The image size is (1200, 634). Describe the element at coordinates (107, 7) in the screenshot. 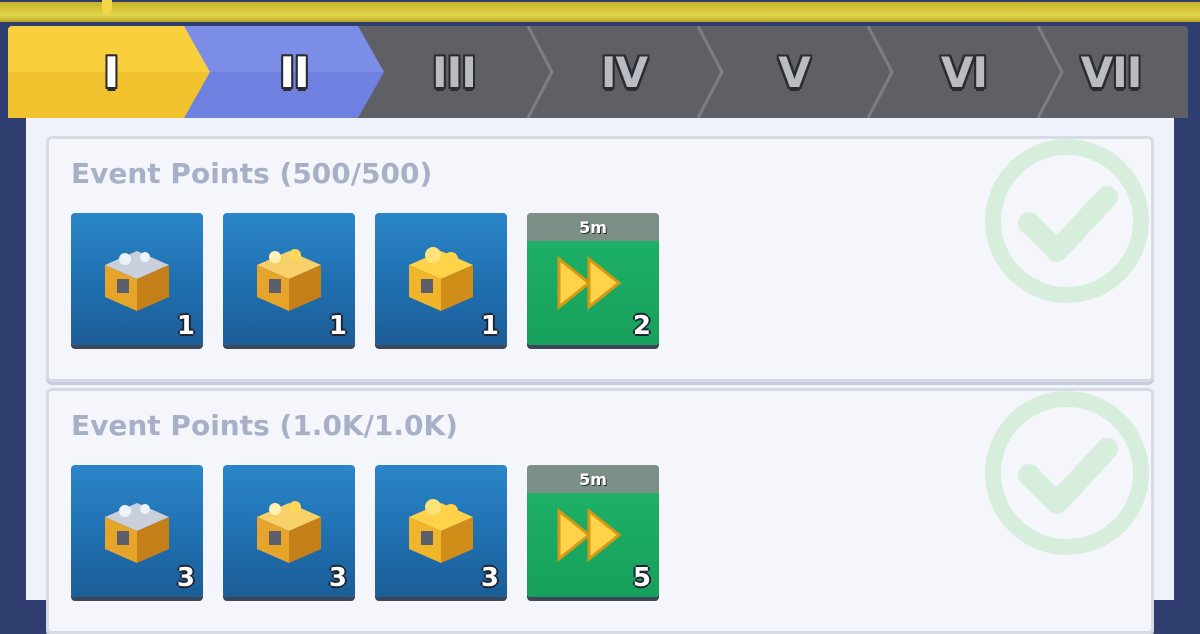

I see `progress-marker` at that location.